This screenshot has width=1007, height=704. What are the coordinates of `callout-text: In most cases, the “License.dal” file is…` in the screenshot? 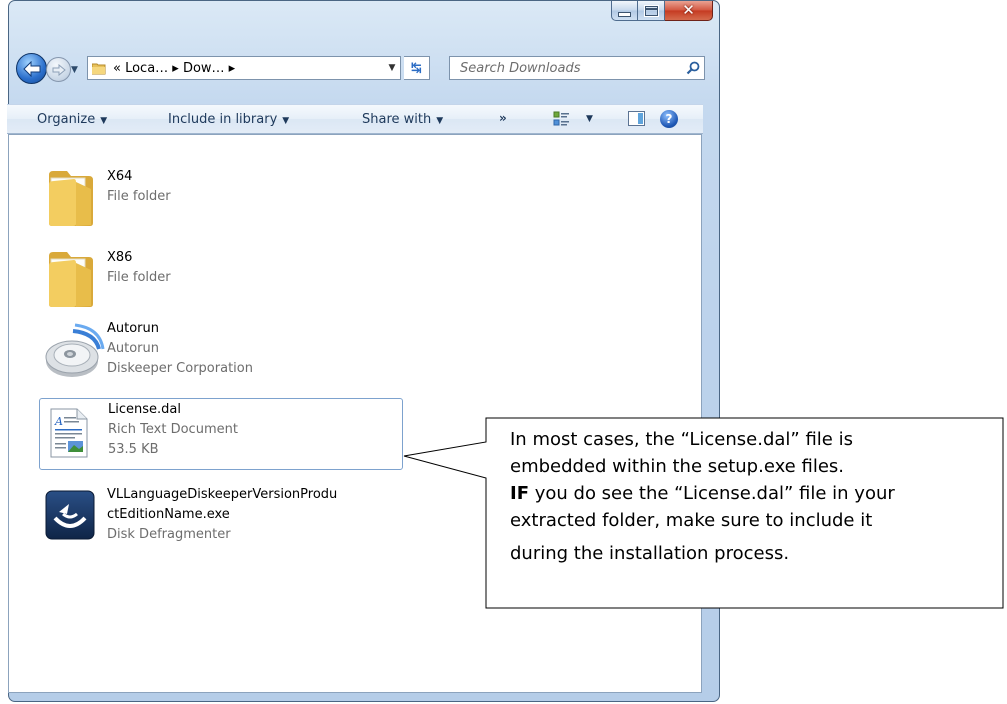 It's located at (745, 496).